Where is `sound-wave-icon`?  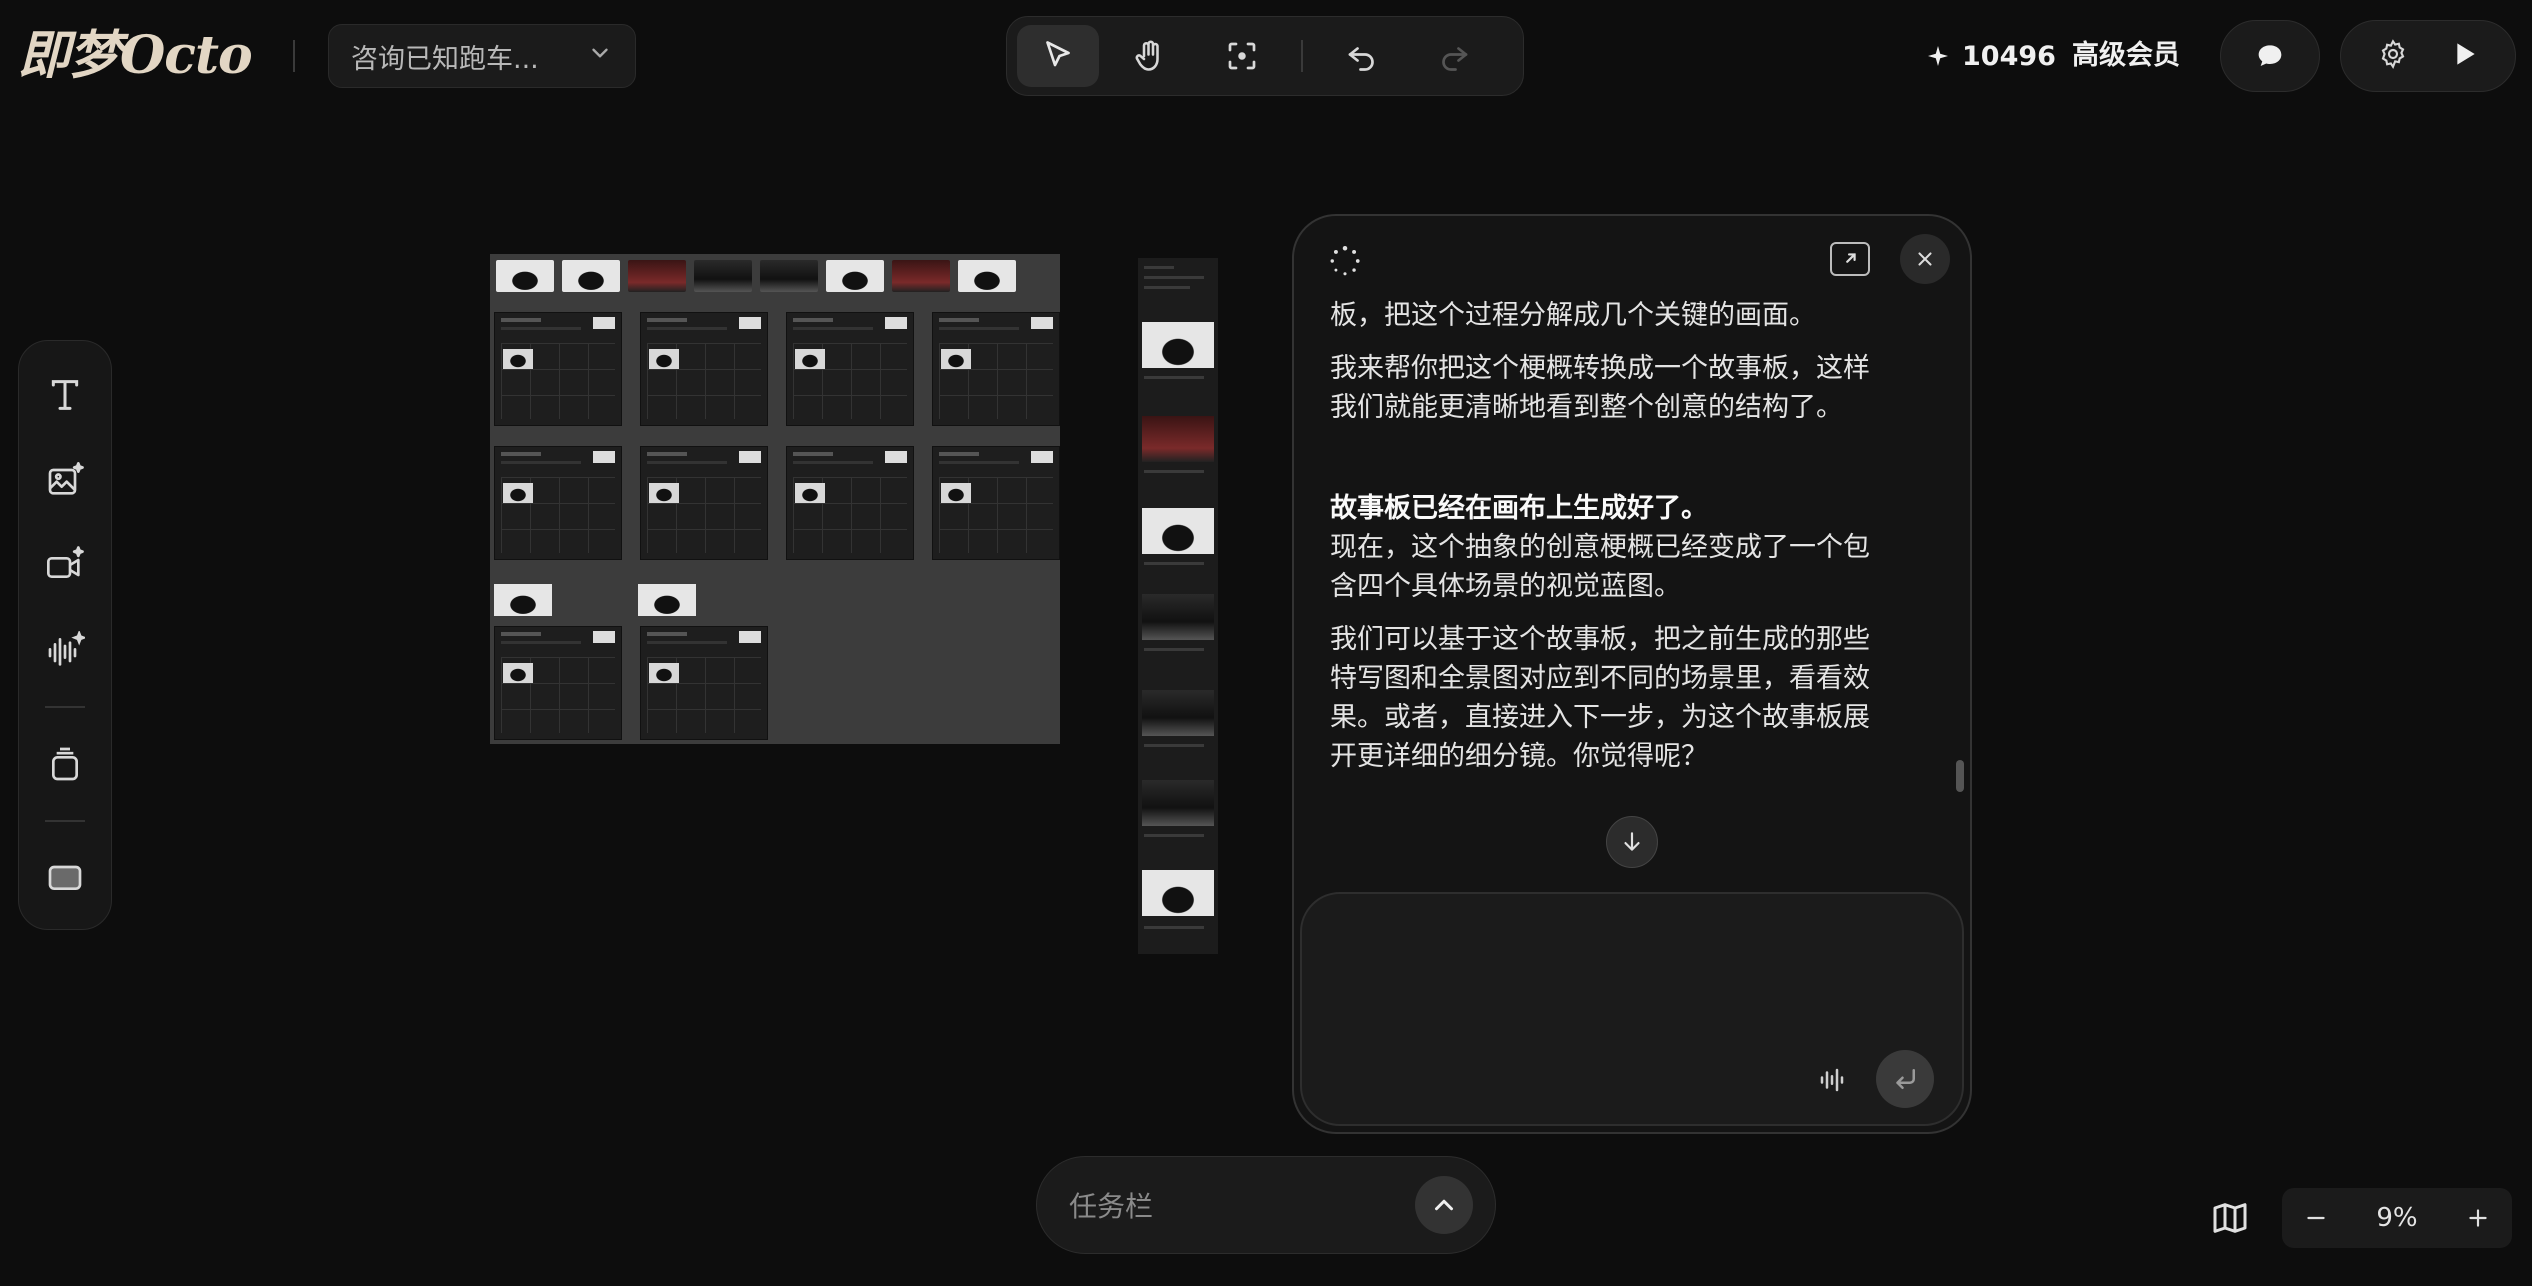
sound-wave-icon is located at coordinates (66, 648).